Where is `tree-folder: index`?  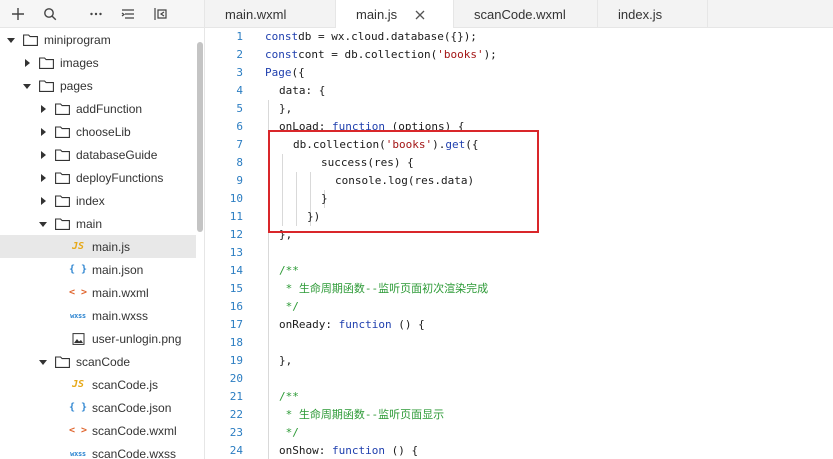 tree-folder: index is located at coordinates (98, 200).